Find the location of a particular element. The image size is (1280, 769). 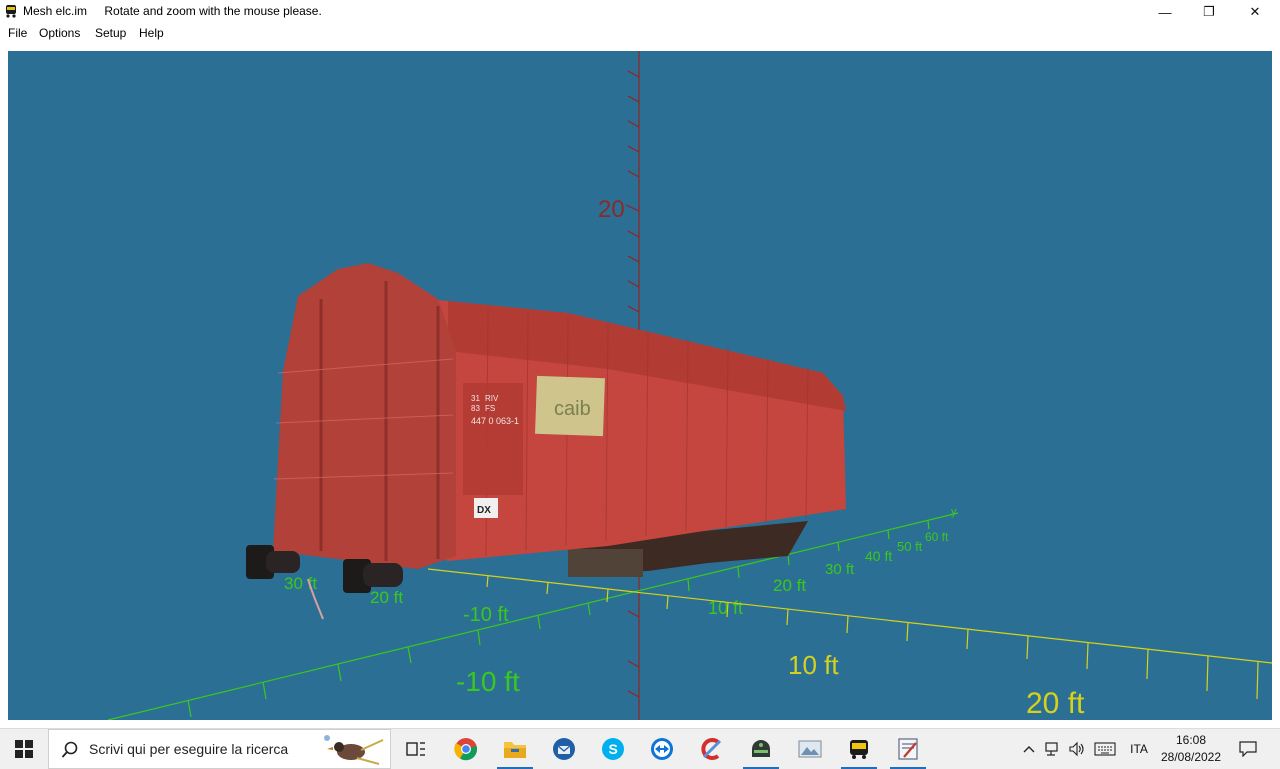

taskbar-train-app is located at coordinates (859, 749).